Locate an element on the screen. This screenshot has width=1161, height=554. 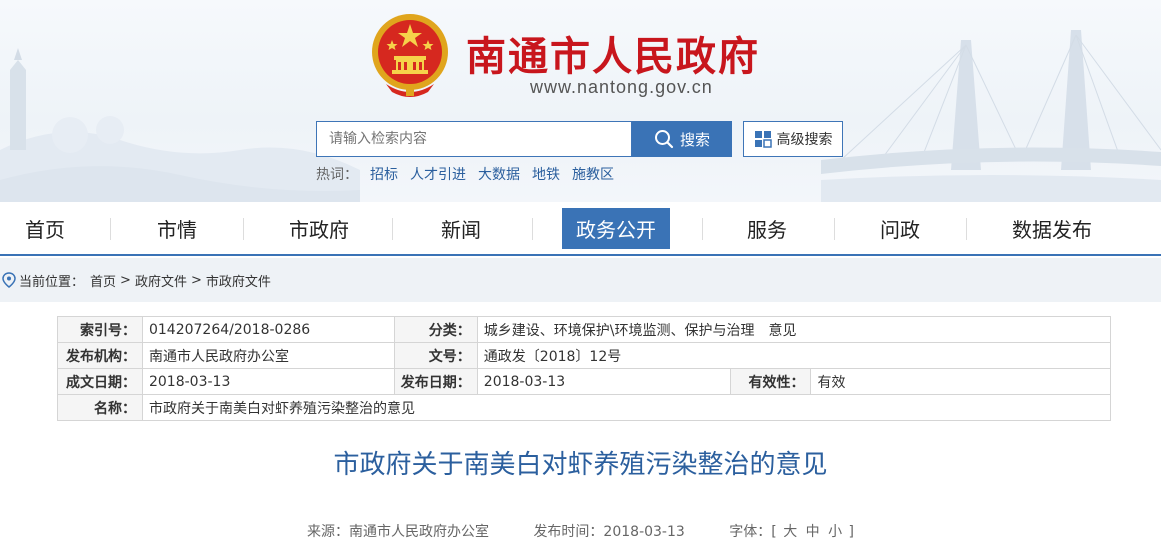
info-value: 有效 is located at coordinates (960, 381).